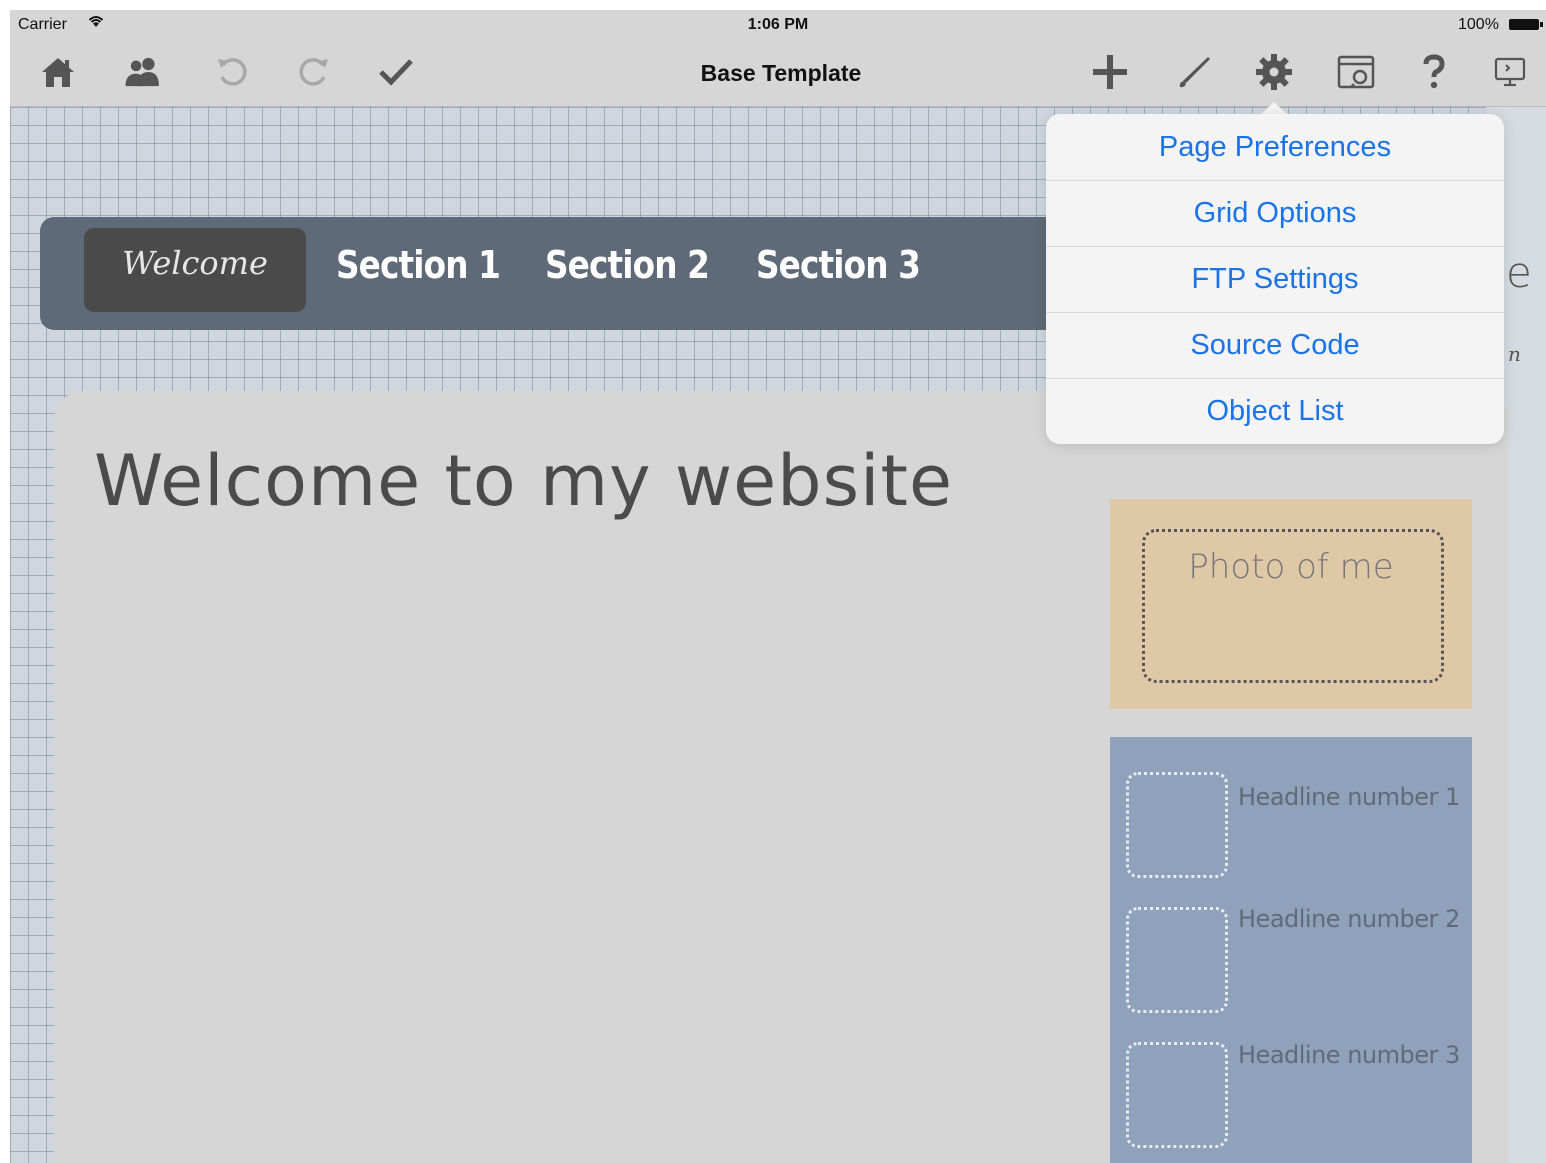 Image resolution: width=1546 pixels, height=1163 pixels. I want to click on headline-3: Headline number 3, so click(1349, 1055).